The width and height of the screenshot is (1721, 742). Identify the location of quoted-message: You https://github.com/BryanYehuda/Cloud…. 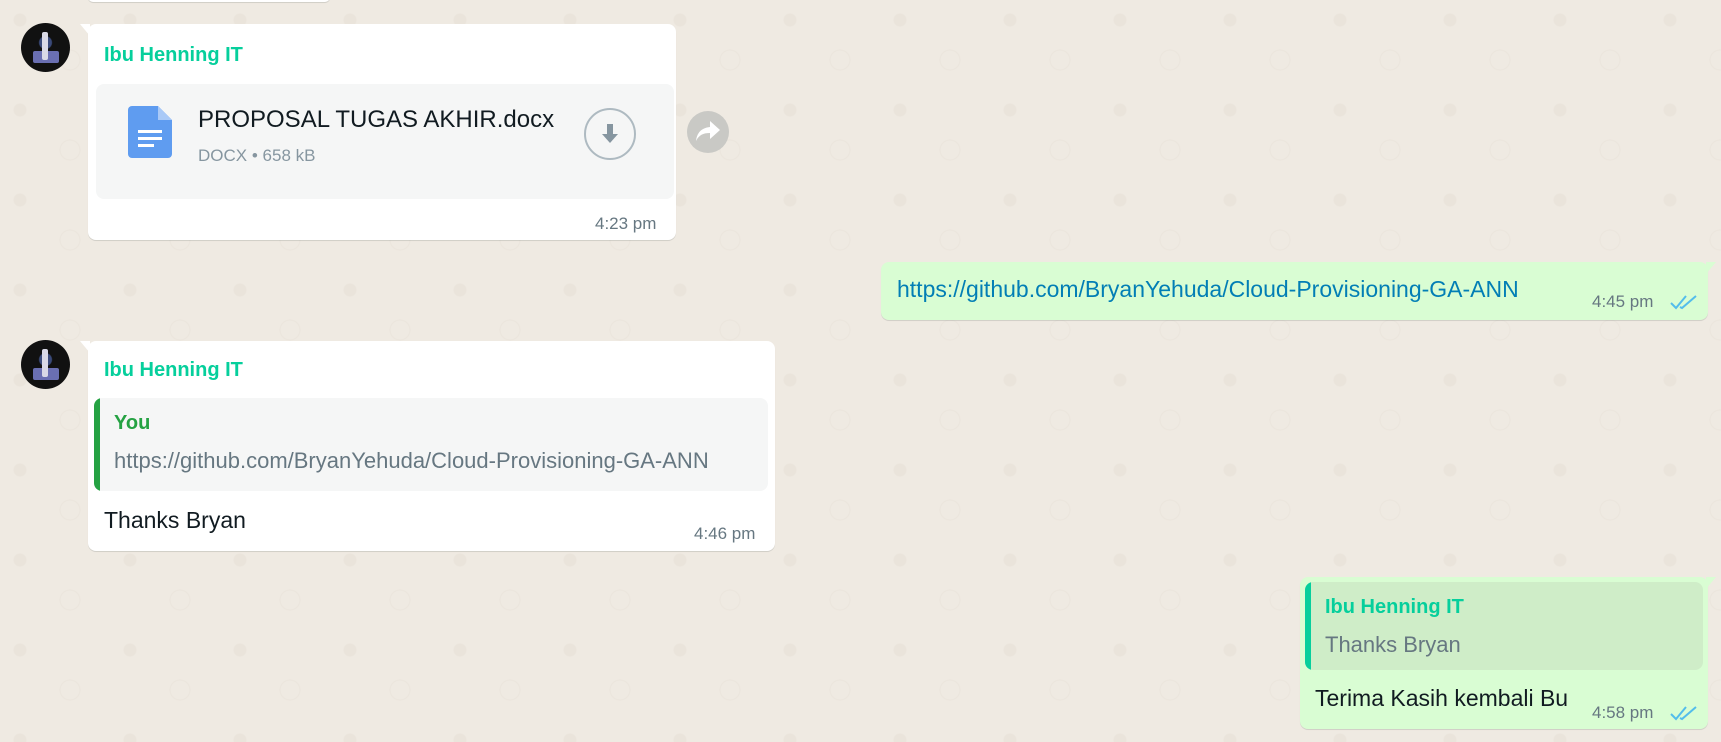
(431, 444).